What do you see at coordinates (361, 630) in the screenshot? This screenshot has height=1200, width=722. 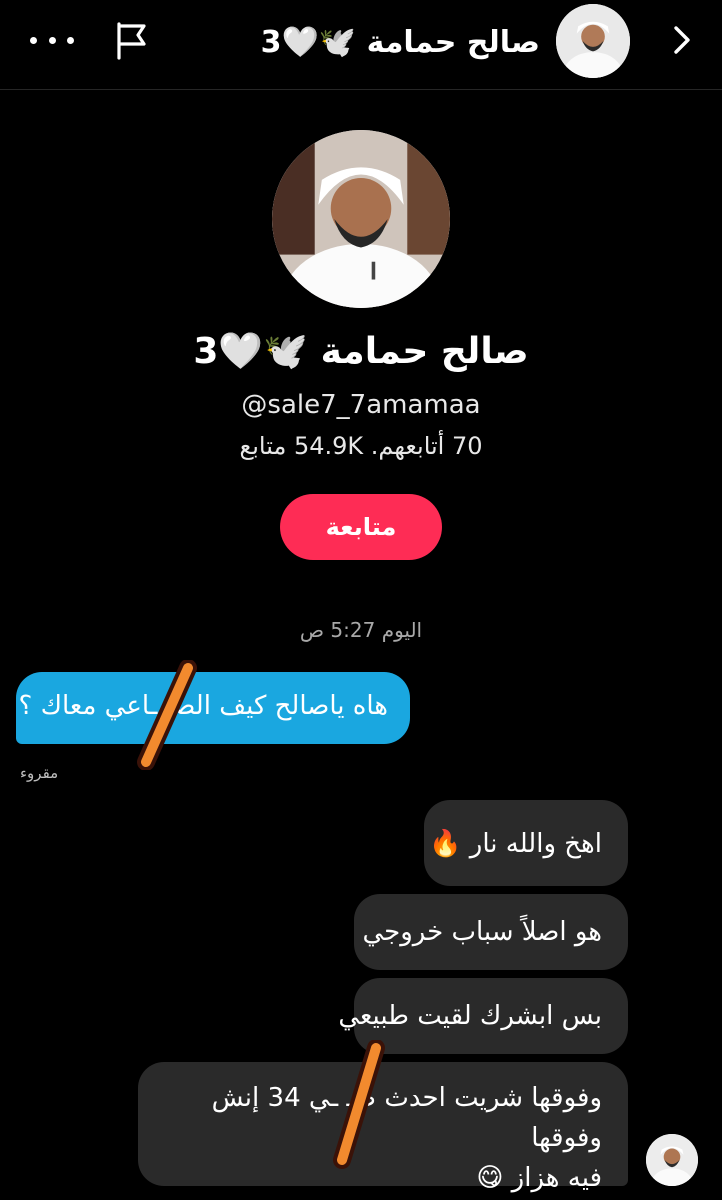 I see `message-timestamp: اليوم 5:27 ص` at bounding box center [361, 630].